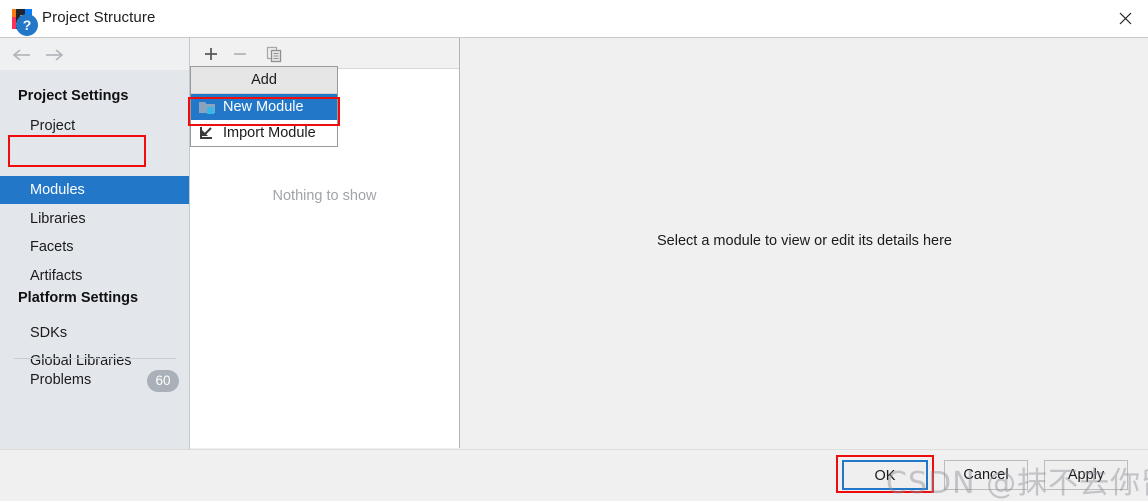 The width and height of the screenshot is (1148, 502). I want to click on new-folder-icon, so click(207, 107).